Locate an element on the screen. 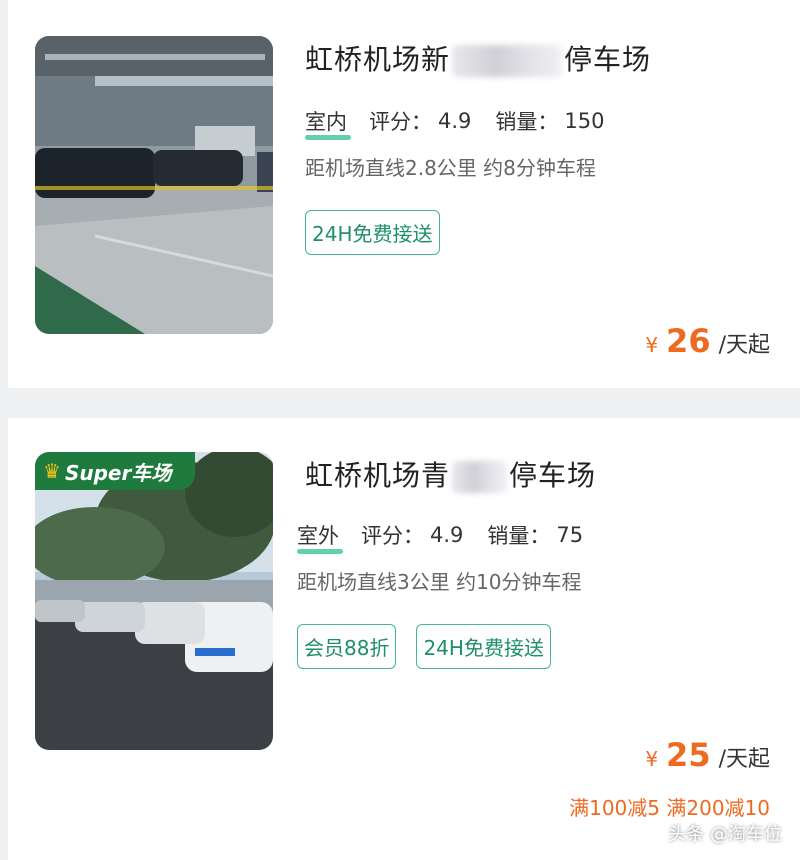 The height and width of the screenshot is (860, 800). parking-lot-name: 虹桥机场新 停车场 is located at coordinates (478, 58).